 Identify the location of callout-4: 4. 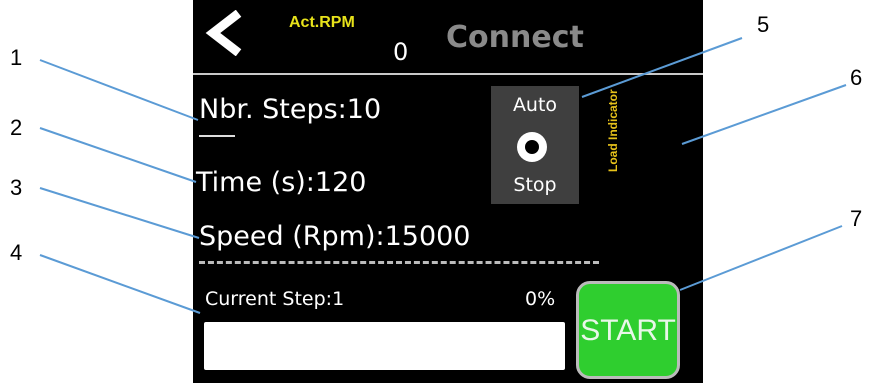
(16, 252).